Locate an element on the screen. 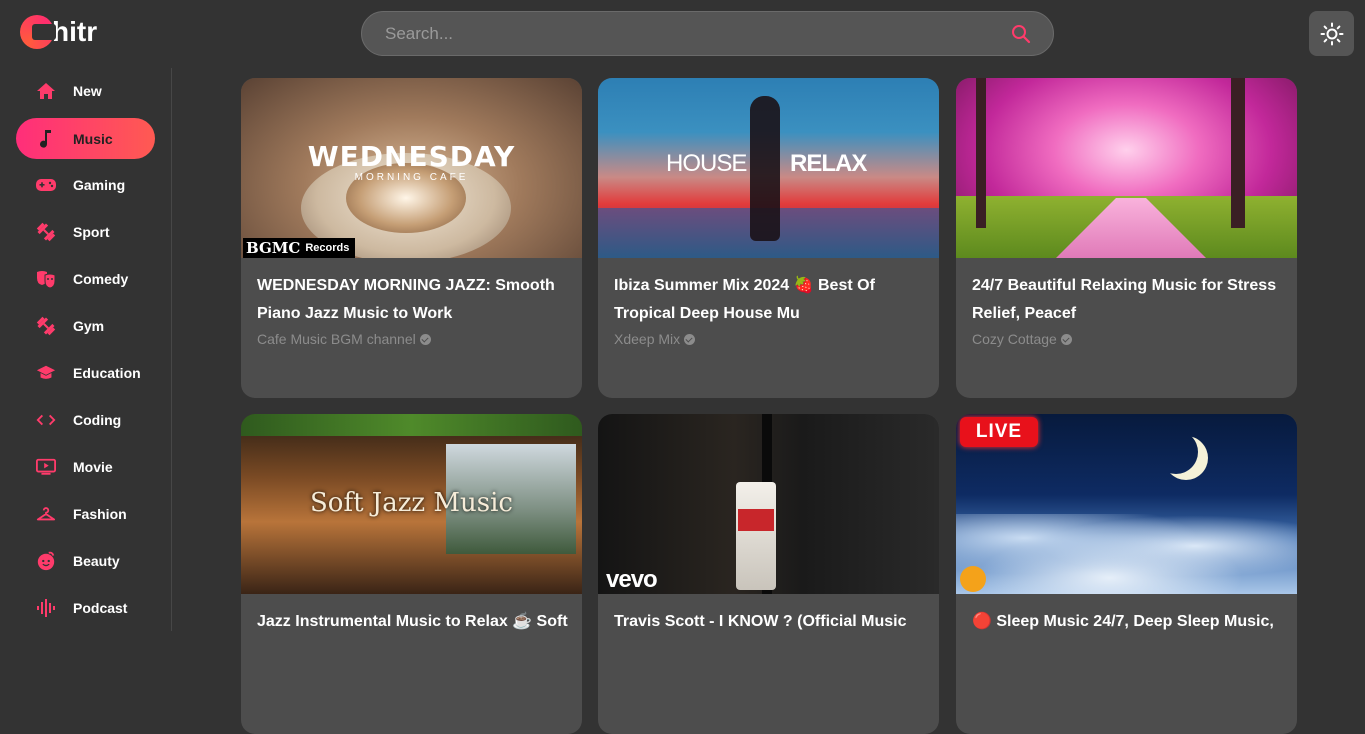 The height and width of the screenshot is (734, 1365). live-badge: LIVE is located at coordinates (999, 432).